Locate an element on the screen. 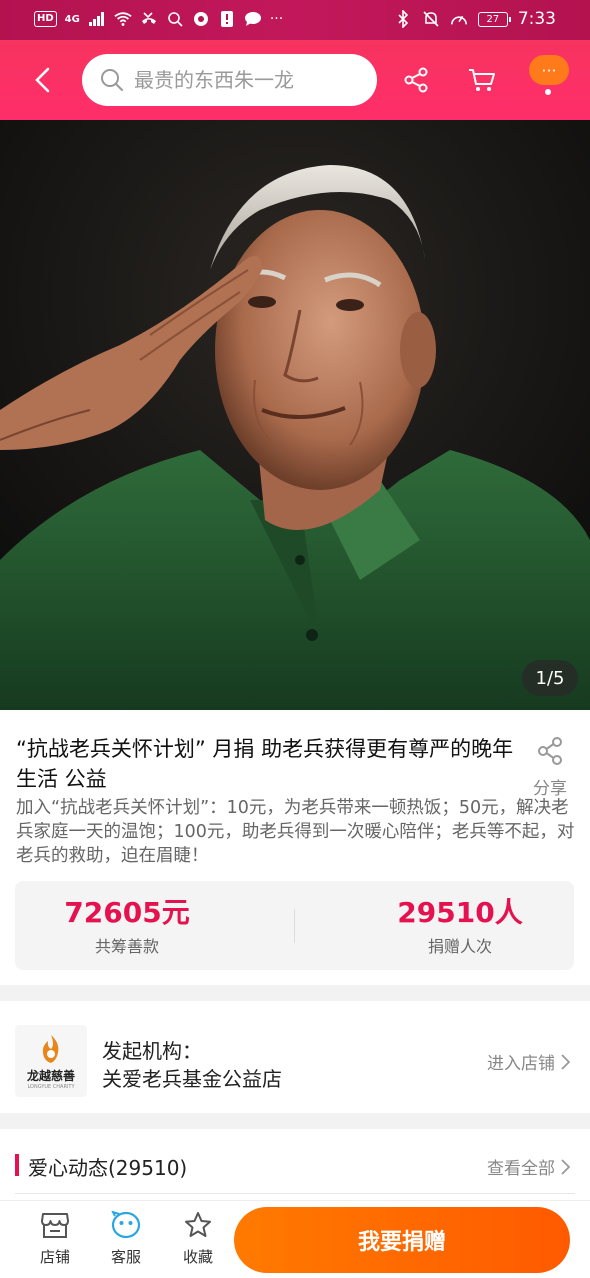 Image resolution: width=590 pixels, height=1278 pixels. shop-tab-label: 店铺 is located at coordinates (54, 1257).